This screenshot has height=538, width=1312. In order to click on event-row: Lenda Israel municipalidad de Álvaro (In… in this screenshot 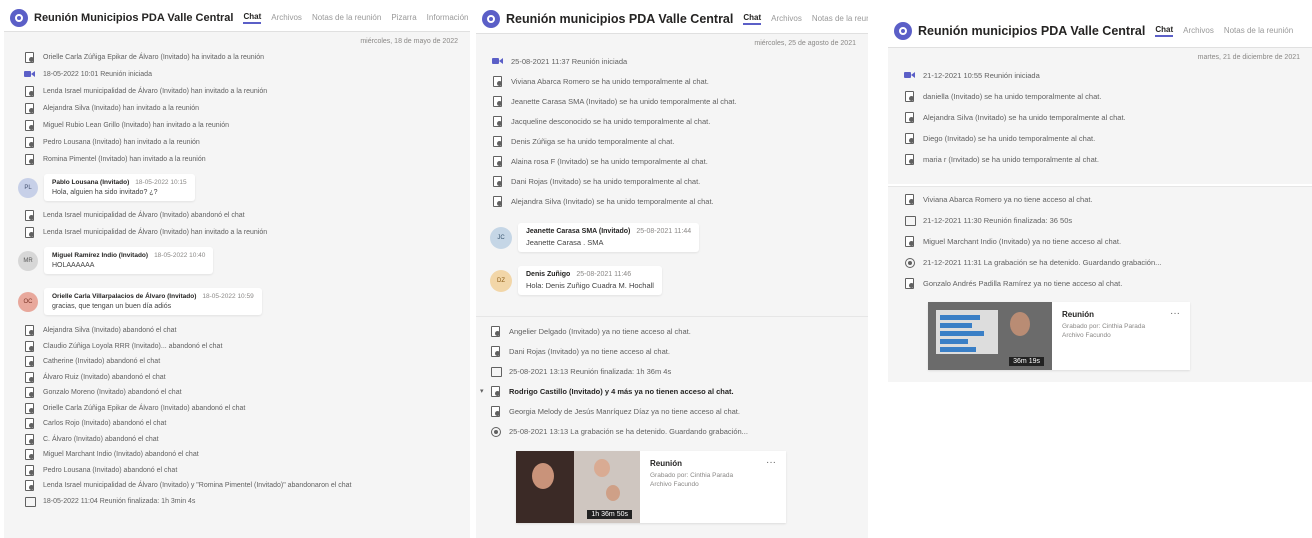, I will do `click(237, 91)`.